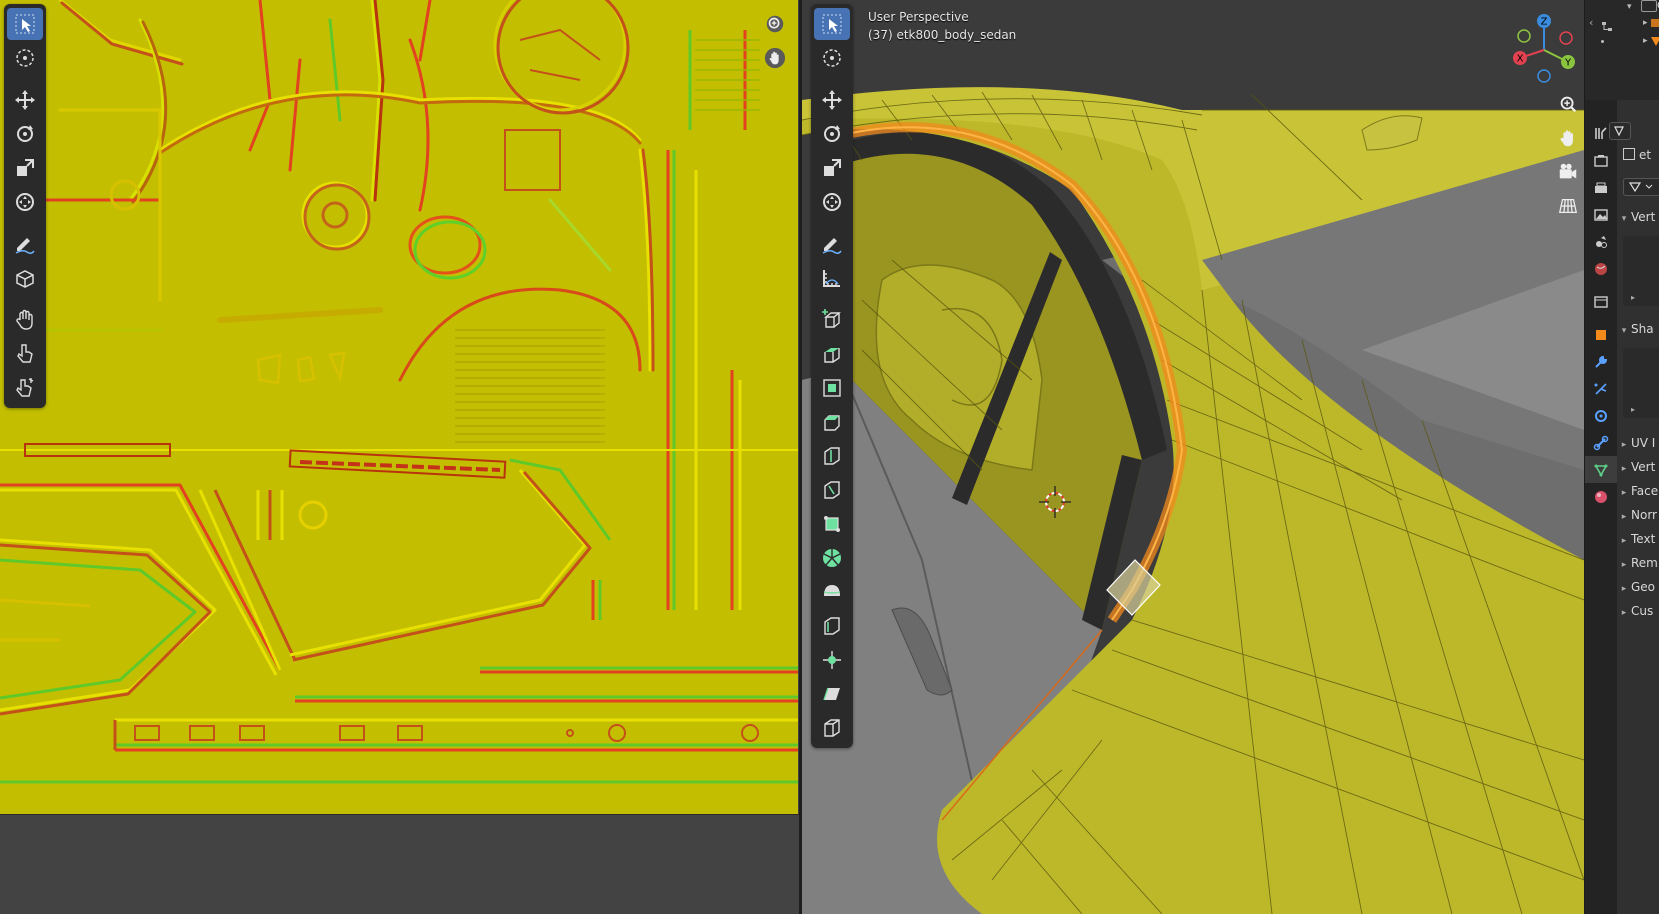 The width and height of the screenshot is (1659, 914). I want to click on tool-icon, so click(1601, 132).